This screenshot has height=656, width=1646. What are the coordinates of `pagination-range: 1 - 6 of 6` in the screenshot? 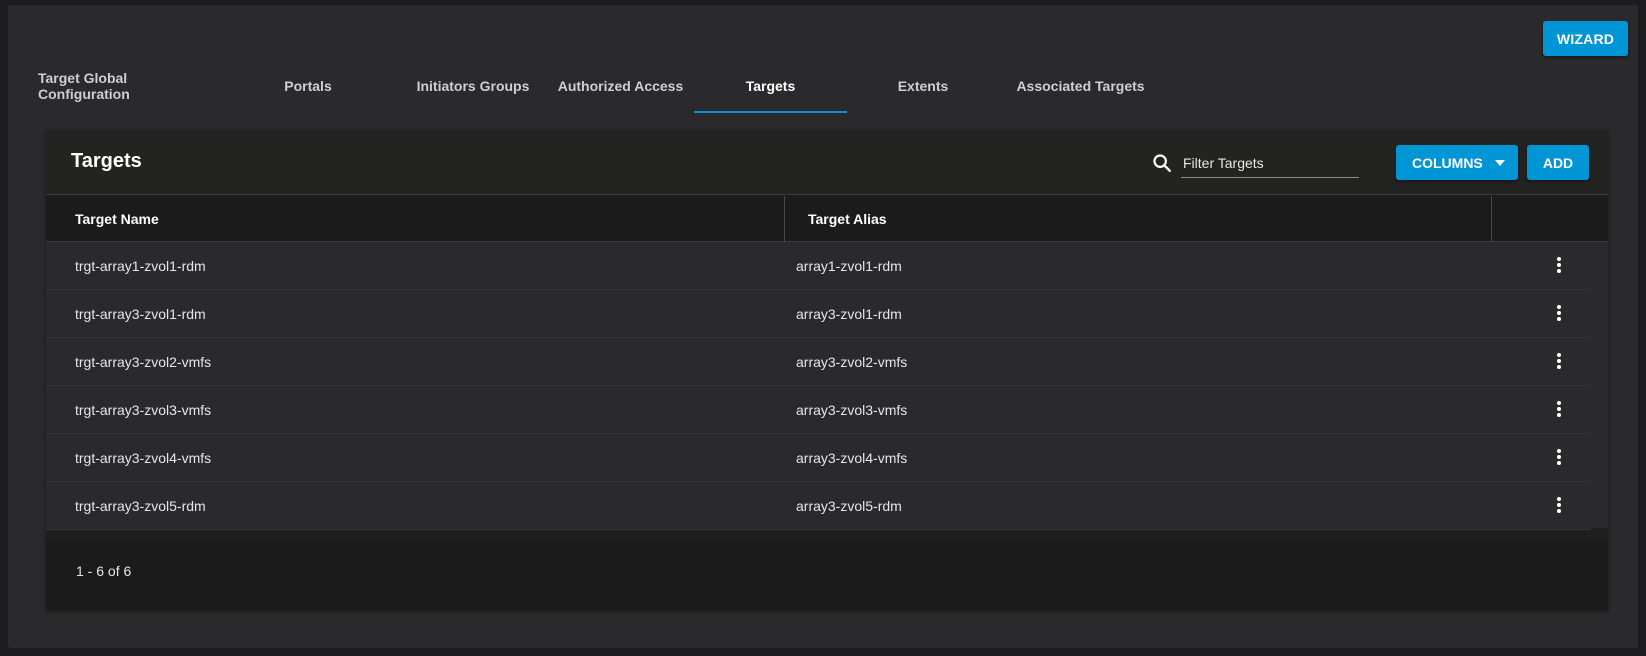 It's located at (104, 571).